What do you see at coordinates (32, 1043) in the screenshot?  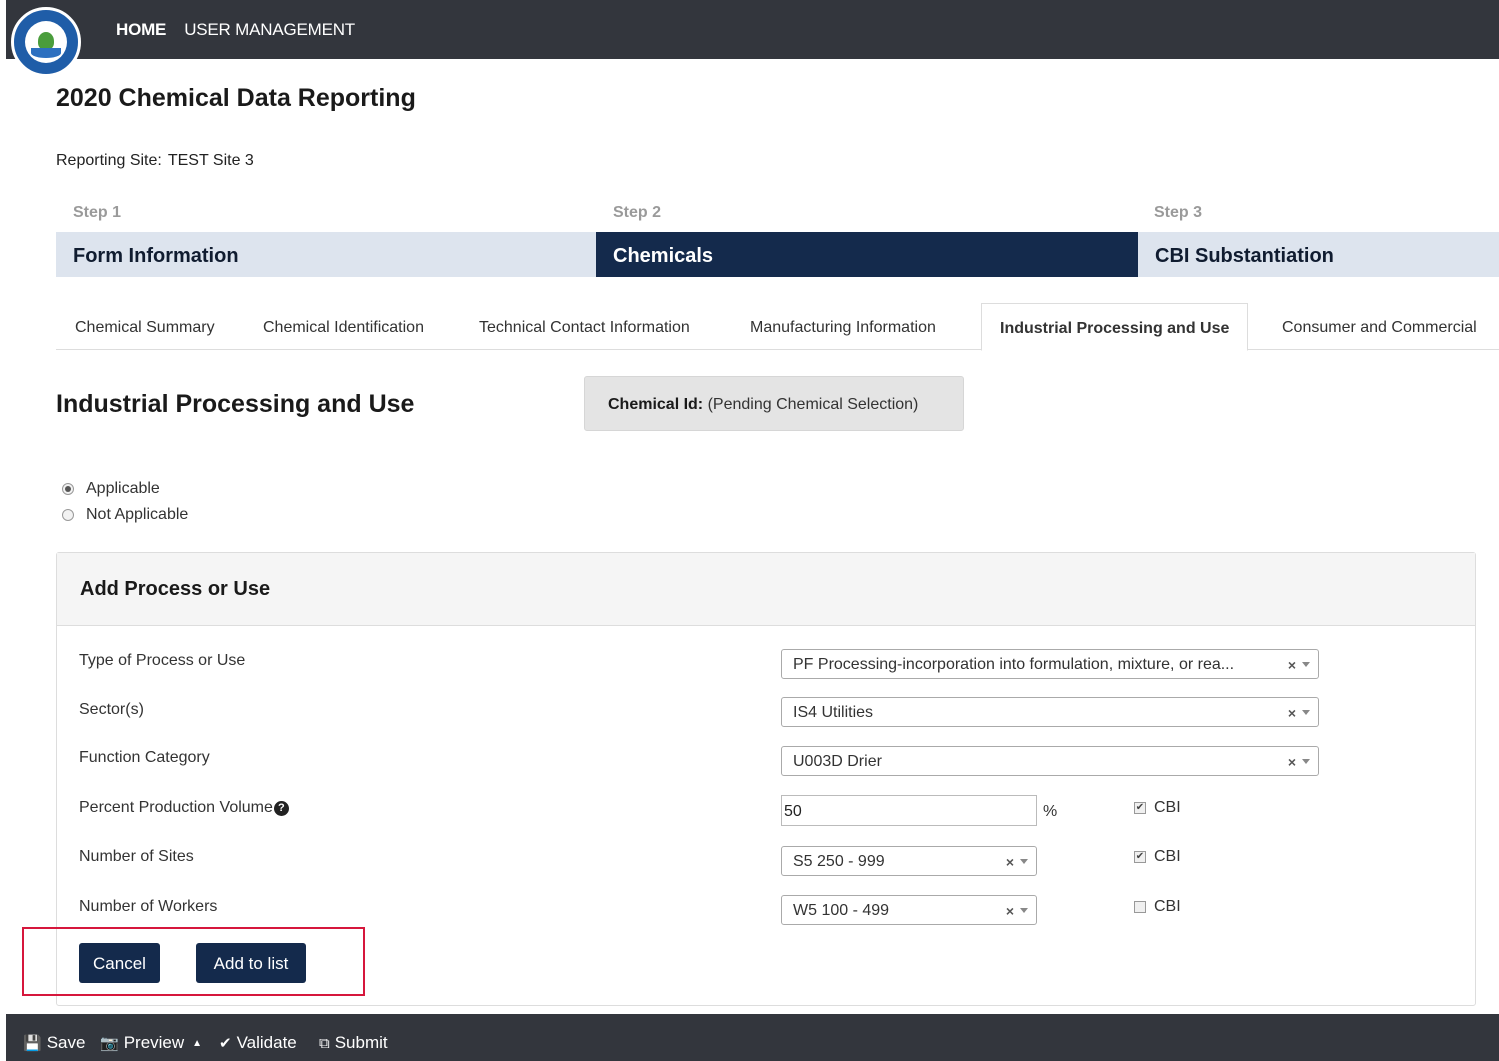 I see `save-icon: 💾` at bounding box center [32, 1043].